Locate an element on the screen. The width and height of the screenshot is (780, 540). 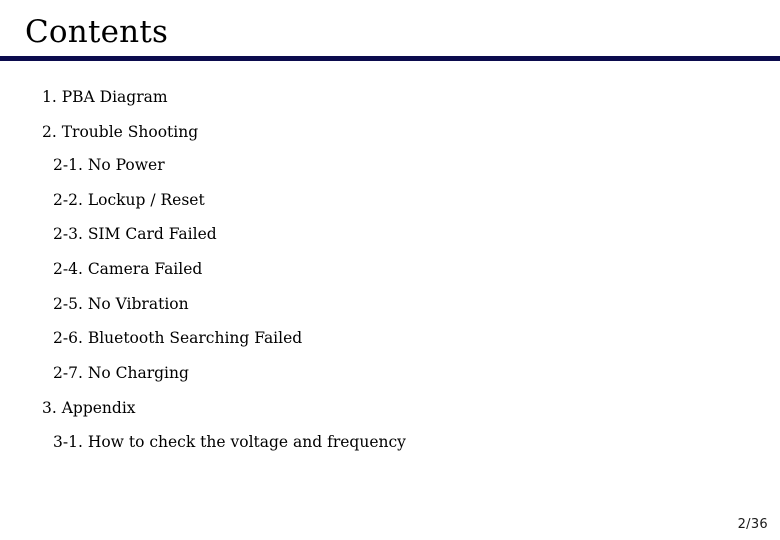
title-divider-rule is located at coordinates (390, 58).